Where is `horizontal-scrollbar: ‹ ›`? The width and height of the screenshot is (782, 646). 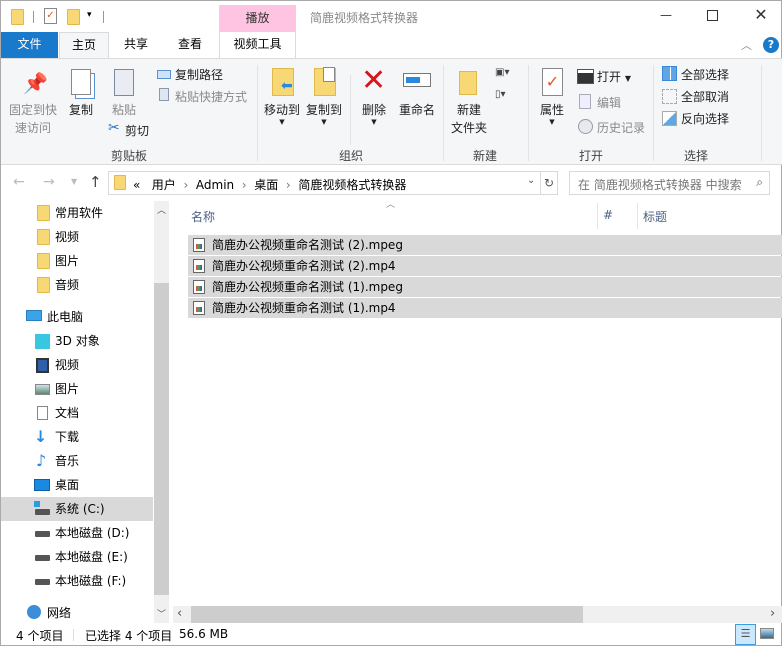
horizontal-scrollbar: ‹ › is located at coordinates (477, 614).